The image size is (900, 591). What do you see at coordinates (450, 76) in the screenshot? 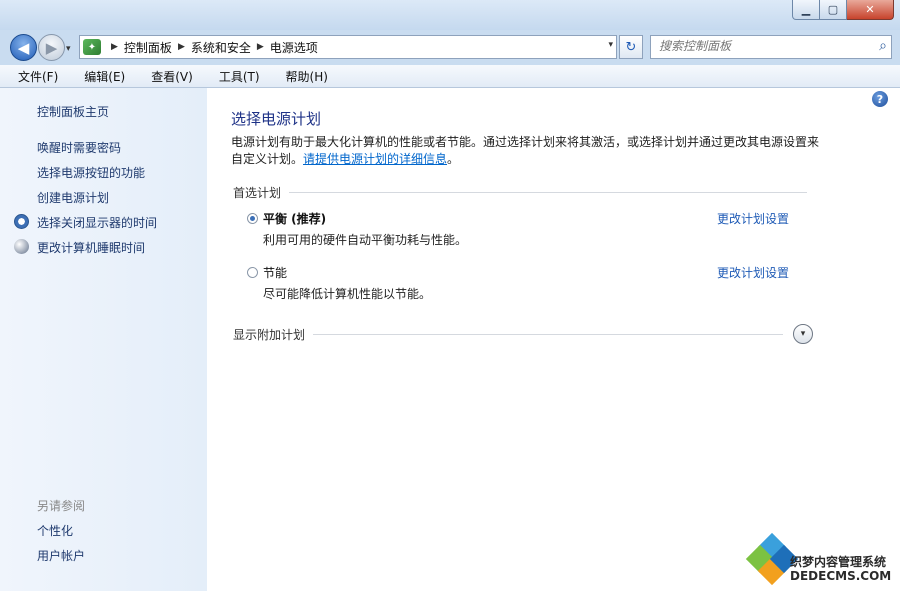
I see `menu-bar: 文件(F) 编辑(E) 查看(V) 工具(T) 帮助(H)` at bounding box center [450, 76].